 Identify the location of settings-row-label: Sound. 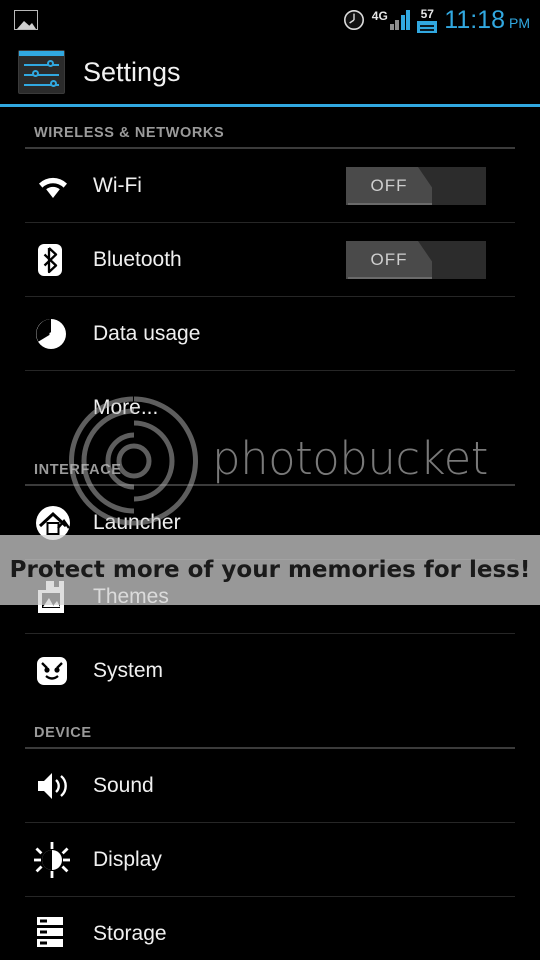
(123, 785).